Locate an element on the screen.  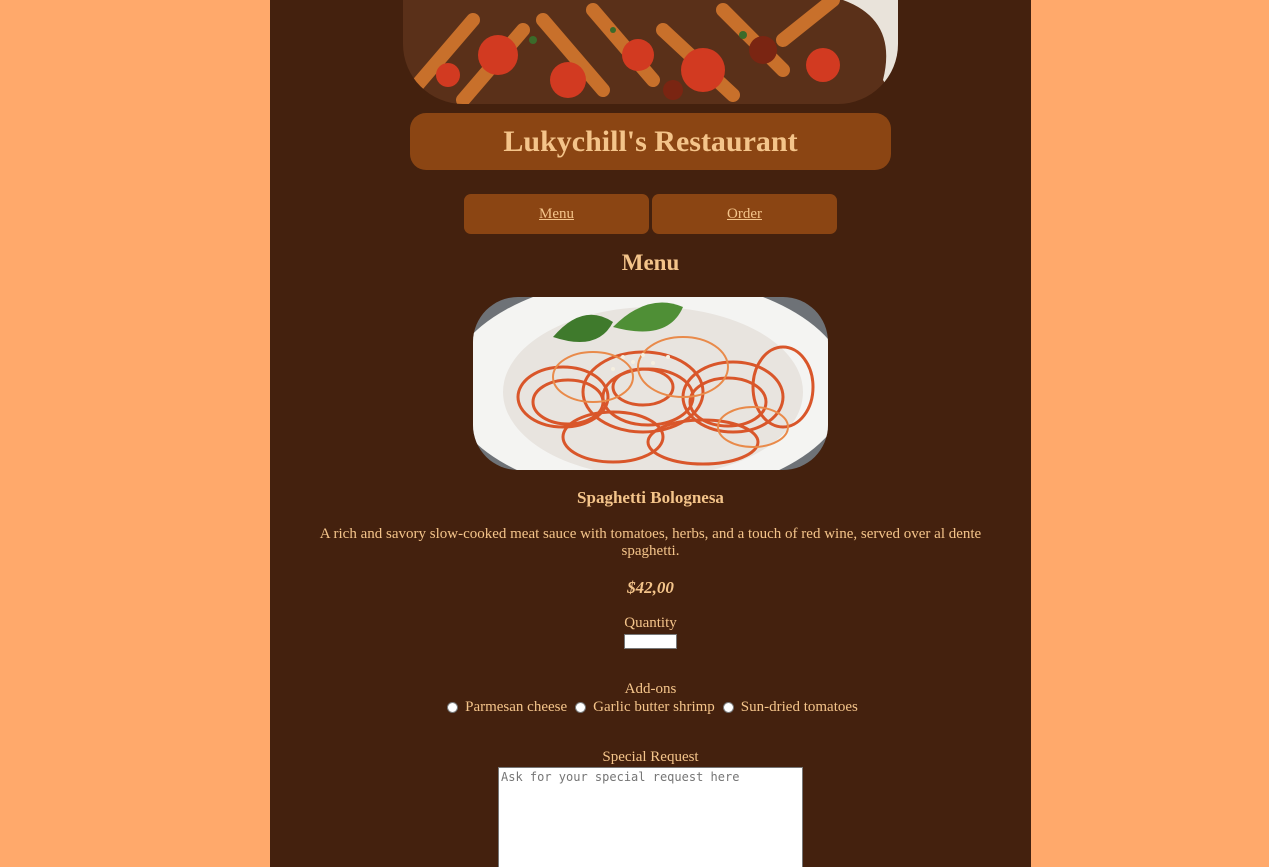
dish-price: $42,00 is located at coordinates (650, 587).